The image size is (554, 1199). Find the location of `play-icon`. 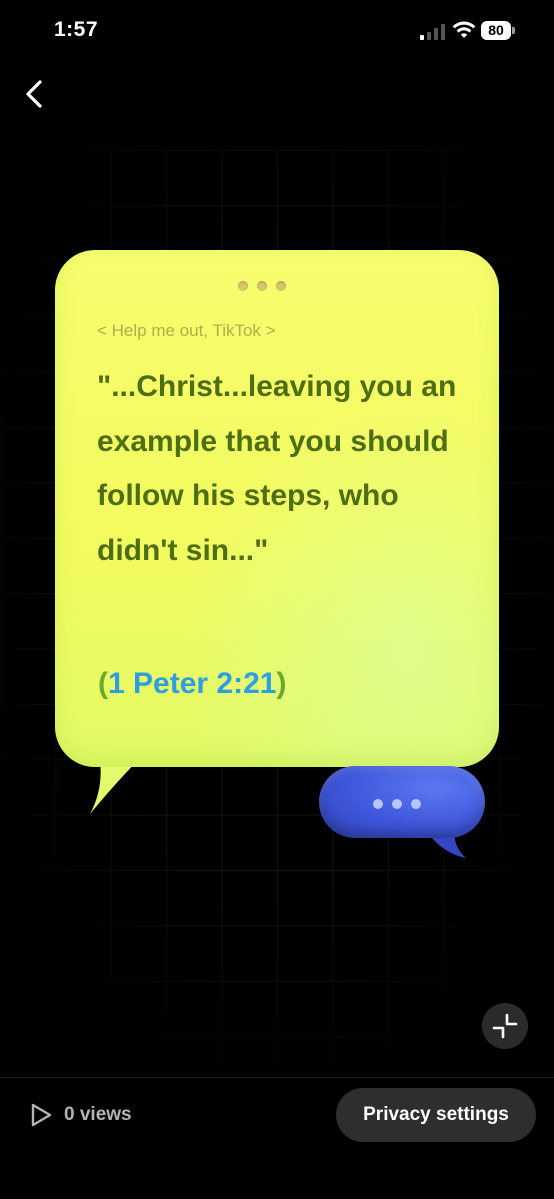

play-icon is located at coordinates (41, 1115).